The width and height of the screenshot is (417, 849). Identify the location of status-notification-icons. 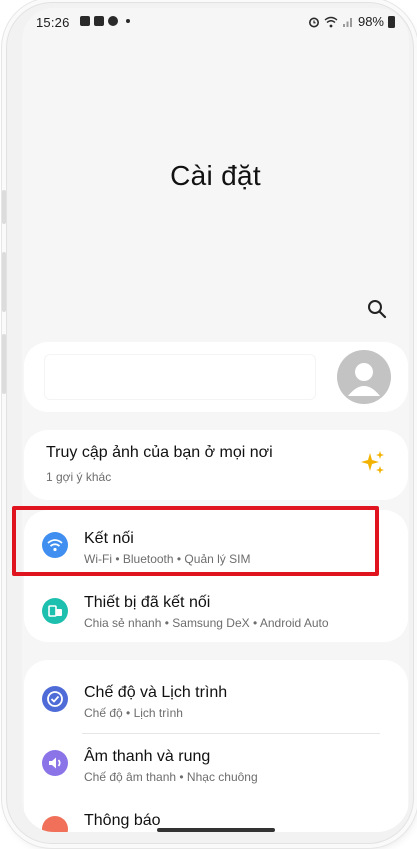
(105, 21).